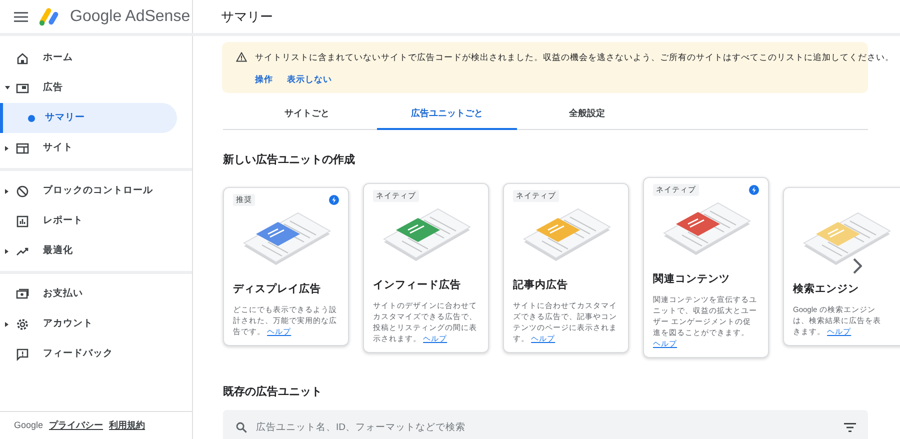 The image size is (900, 439). What do you see at coordinates (127, 425) in the screenshot?
I see `footer-link: 利用規約` at bounding box center [127, 425].